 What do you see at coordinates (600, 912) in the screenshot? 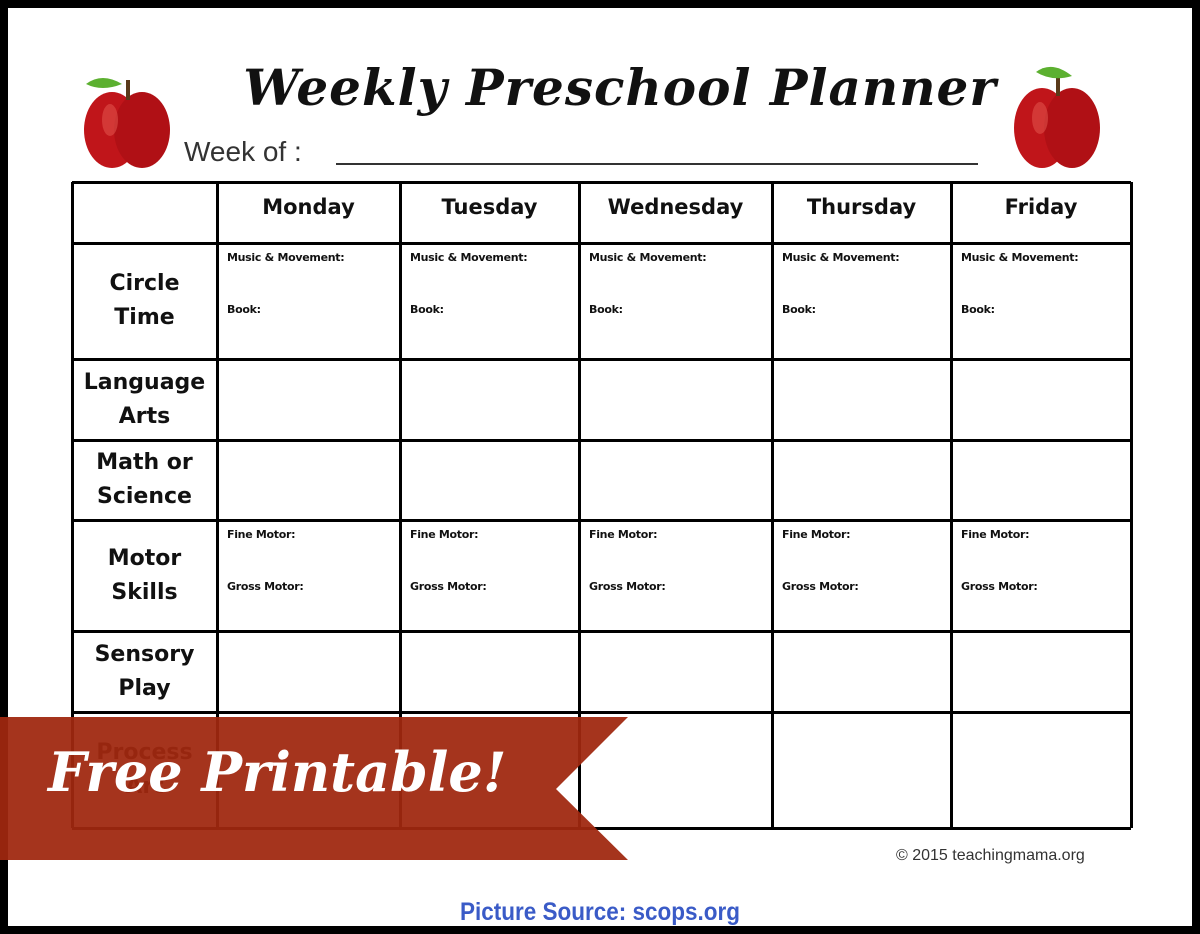
I see `picture-source: Picture Source: scops.org` at bounding box center [600, 912].